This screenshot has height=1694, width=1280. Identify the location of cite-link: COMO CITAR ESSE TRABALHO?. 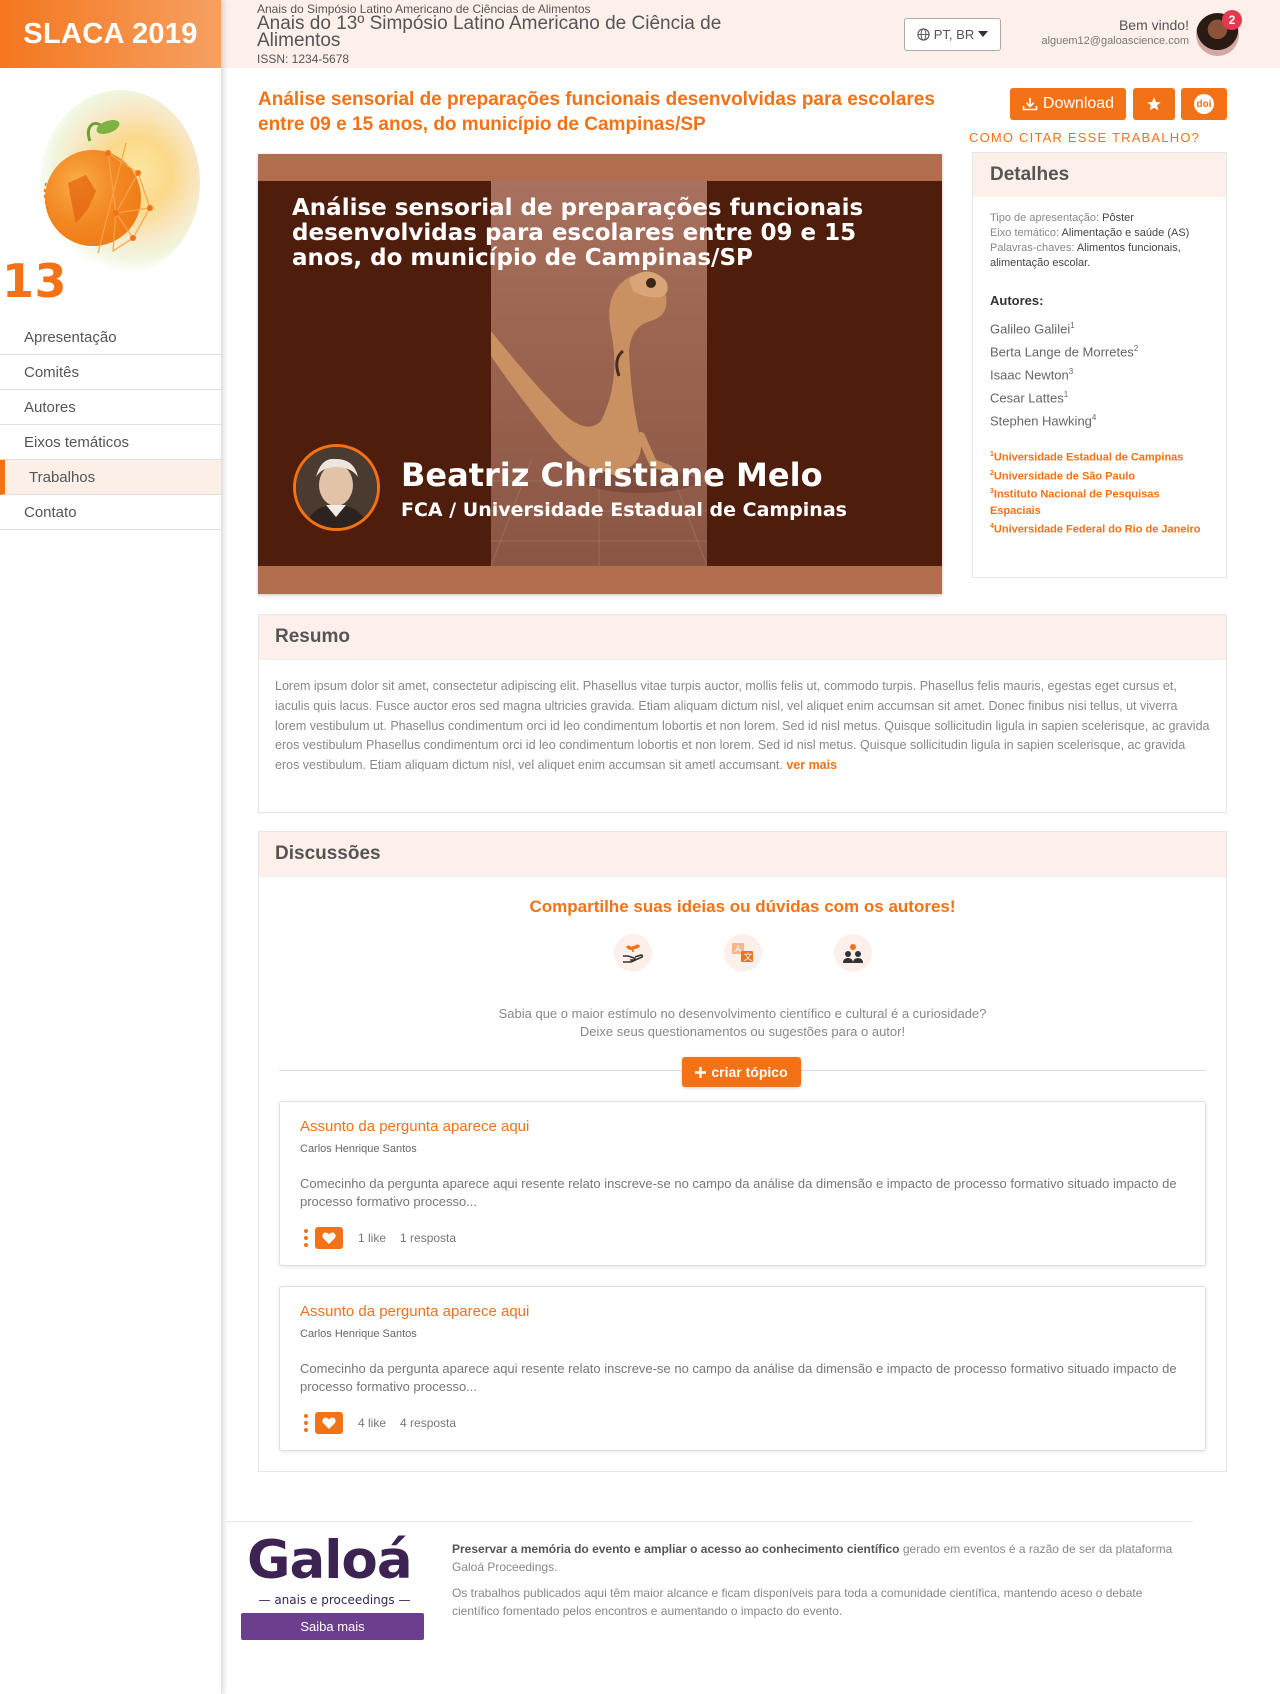
(1084, 137).